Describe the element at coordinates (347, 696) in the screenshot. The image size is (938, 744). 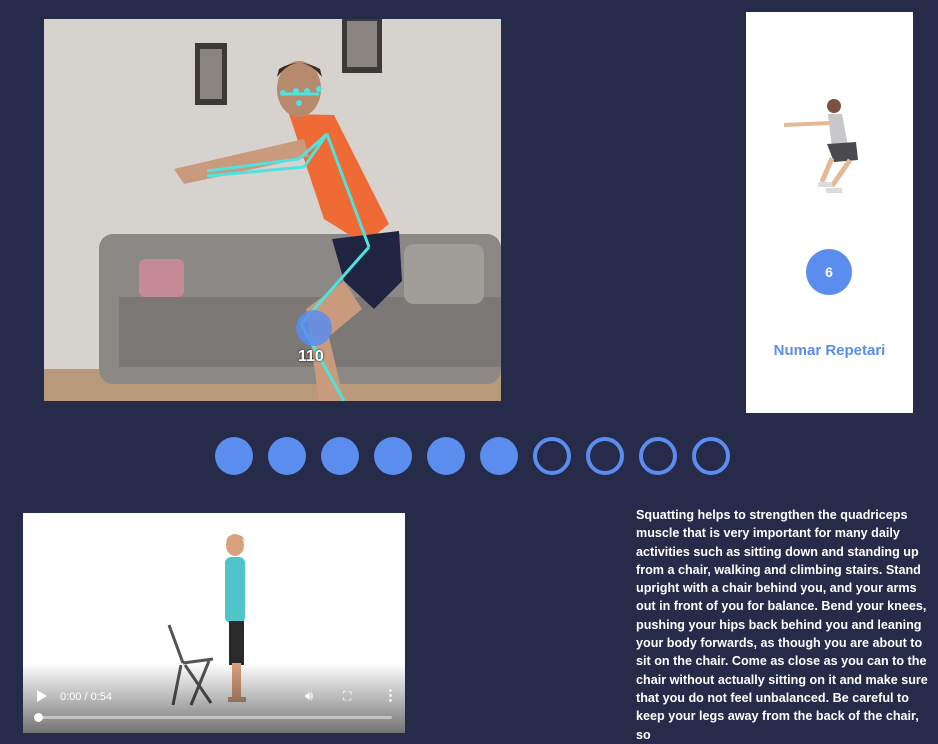
I see `fullscreen-icon: ⛶` at that location.